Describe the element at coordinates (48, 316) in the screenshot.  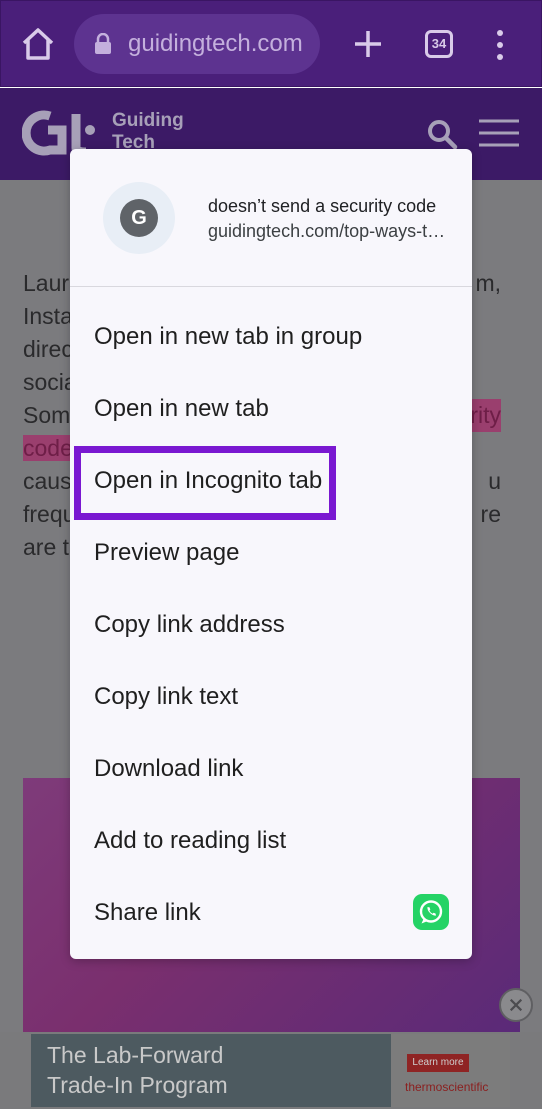
I see `article-line-left: Insta` at that location.